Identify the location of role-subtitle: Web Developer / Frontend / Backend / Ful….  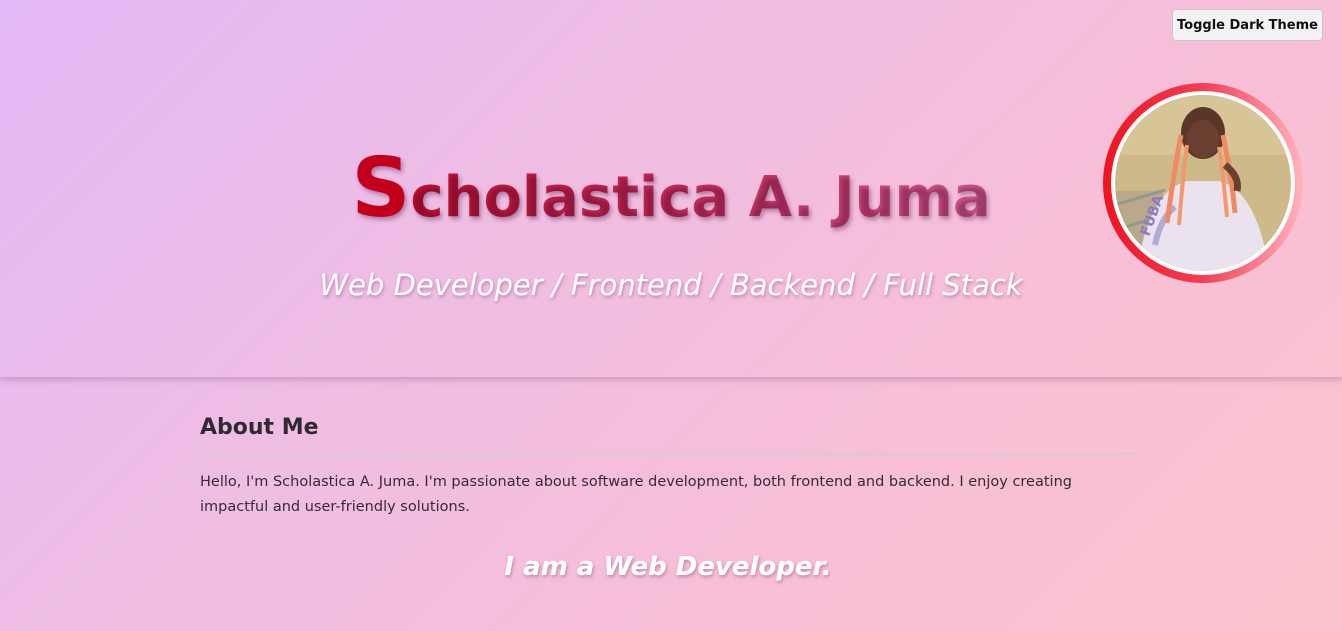
(671, 285).